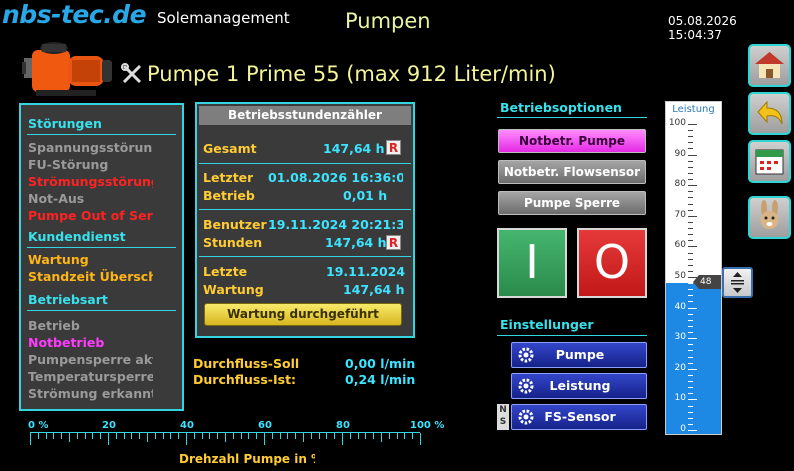 This screenshot has width=794, height=471. Describe the element at coordinates (579, 355) in the screenshot. I see `settings-pumpe-button: Pumpe` at that location.